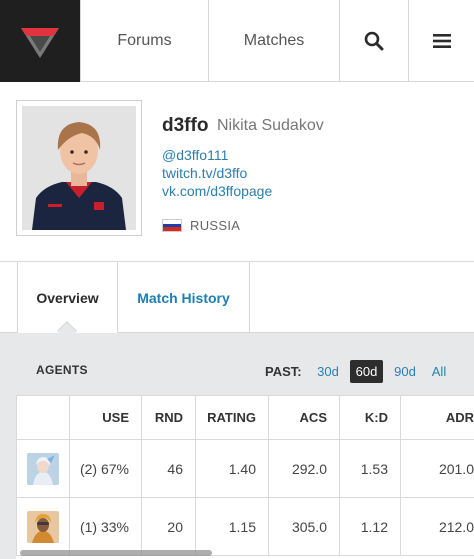 The width and height of the screenshot is (474, 559). Describe the element at coordinates (105, 526) in the screenshot. I see `use-cell: (1) 33%` at that location.